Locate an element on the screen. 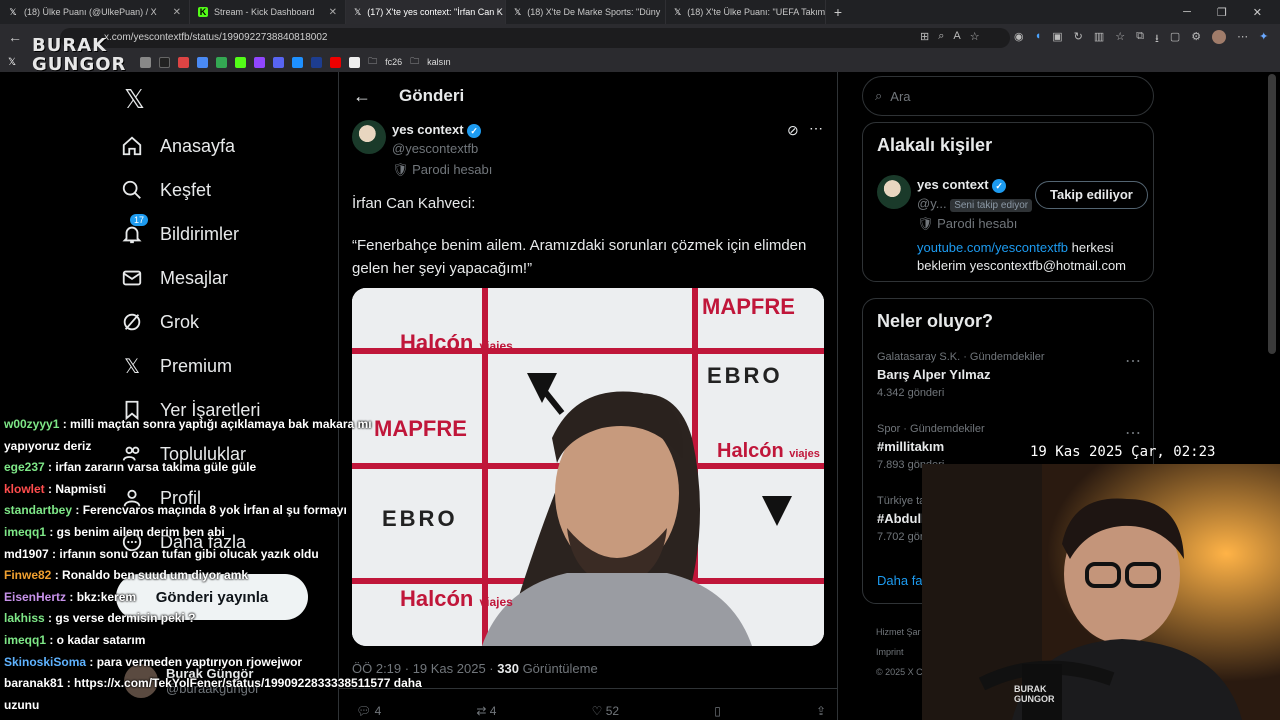 The height and width of the screenshot is (720, 1280). refresh-icon: ↻ is located at coordinates (1078, 39).